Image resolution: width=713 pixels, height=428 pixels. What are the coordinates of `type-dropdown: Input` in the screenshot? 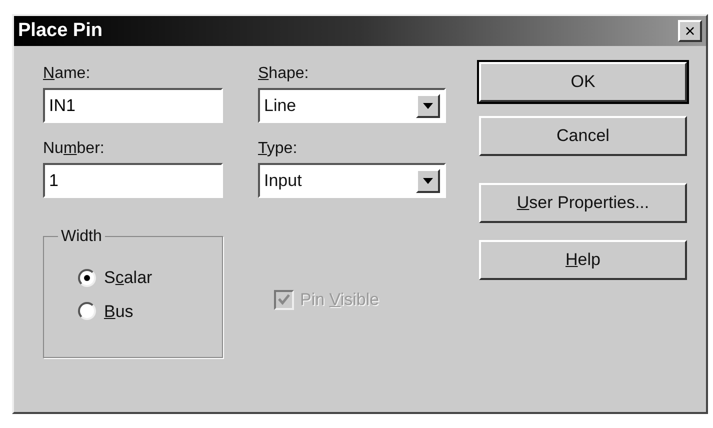 It's located at (352, 180).